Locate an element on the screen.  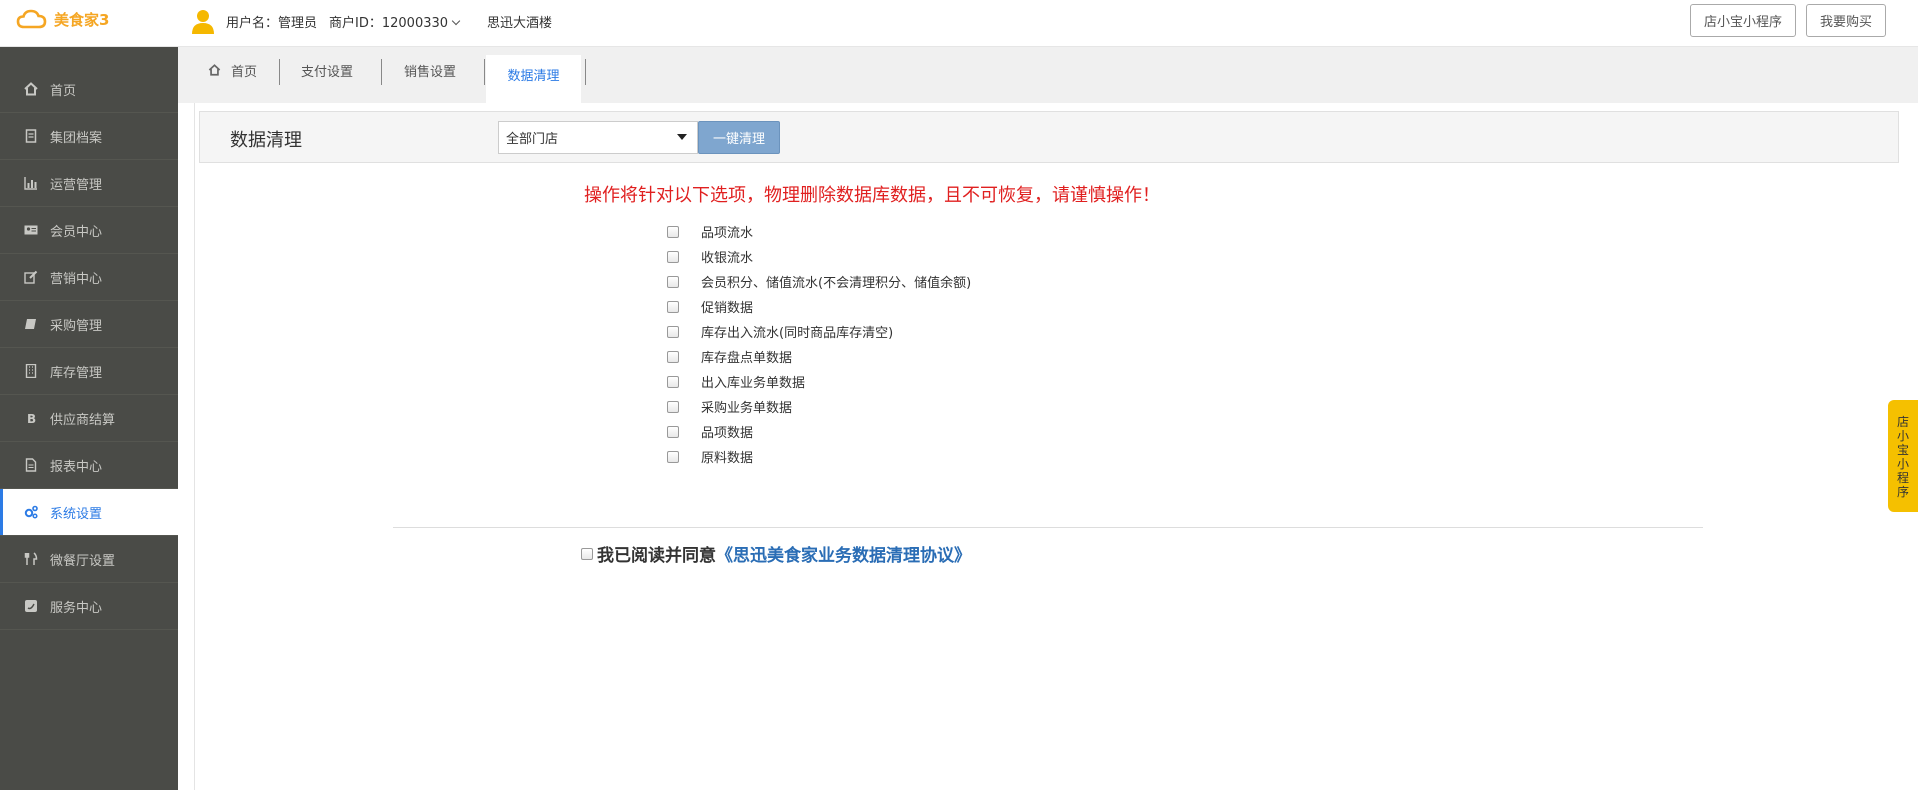
store-select: 全部门店 is located at coordinates (598, 137).